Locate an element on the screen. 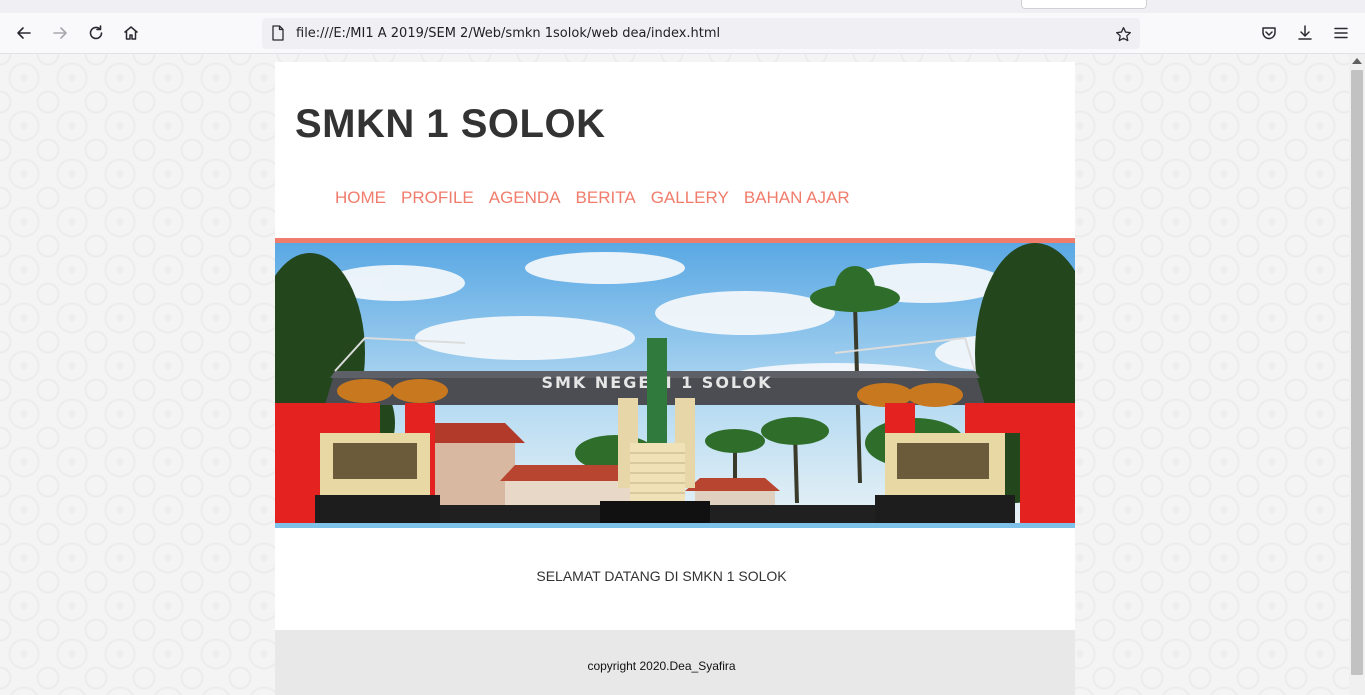  vertical-scrollbar is located at coordinates (1357, 374).